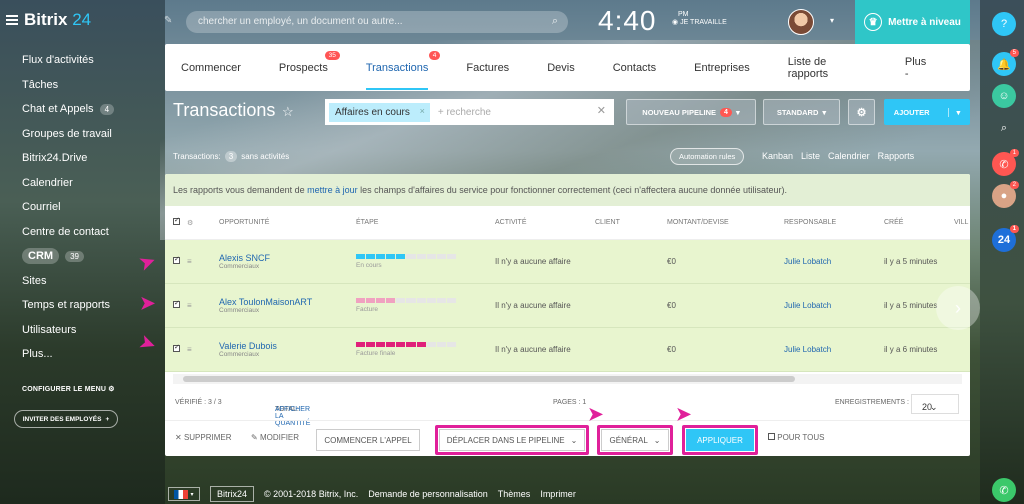 The width and height of the screenshot is (1024, 504). Describe the element at coordinates (287, 222) in the screenshot. I see `column-header: OPPORTUNITÉ` at that location.